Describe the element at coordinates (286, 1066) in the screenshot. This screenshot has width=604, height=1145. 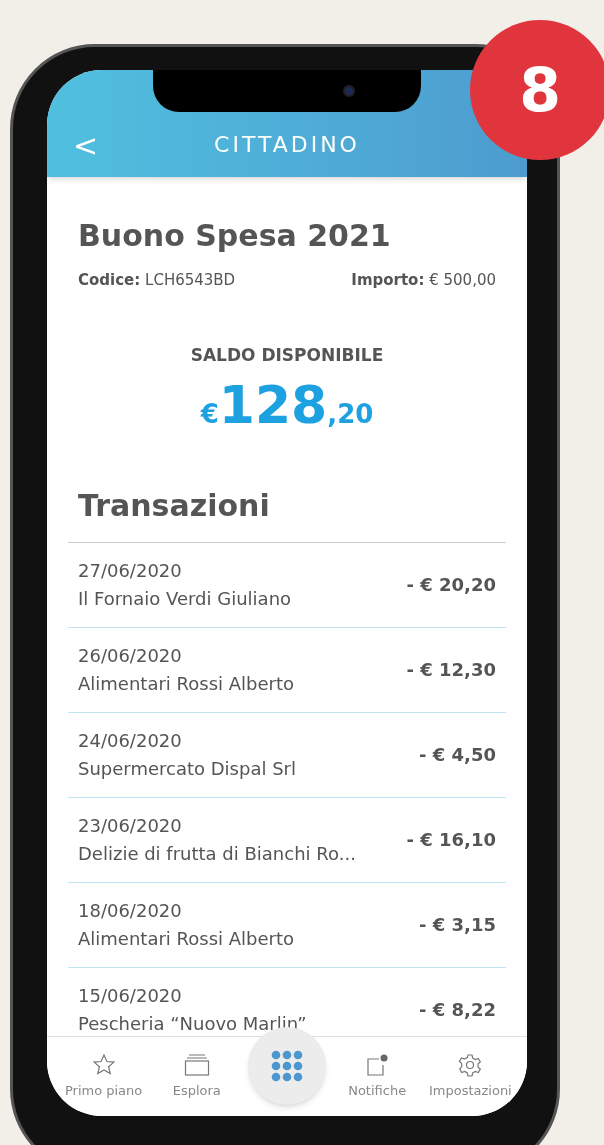
I see `grid-icon` at that location.